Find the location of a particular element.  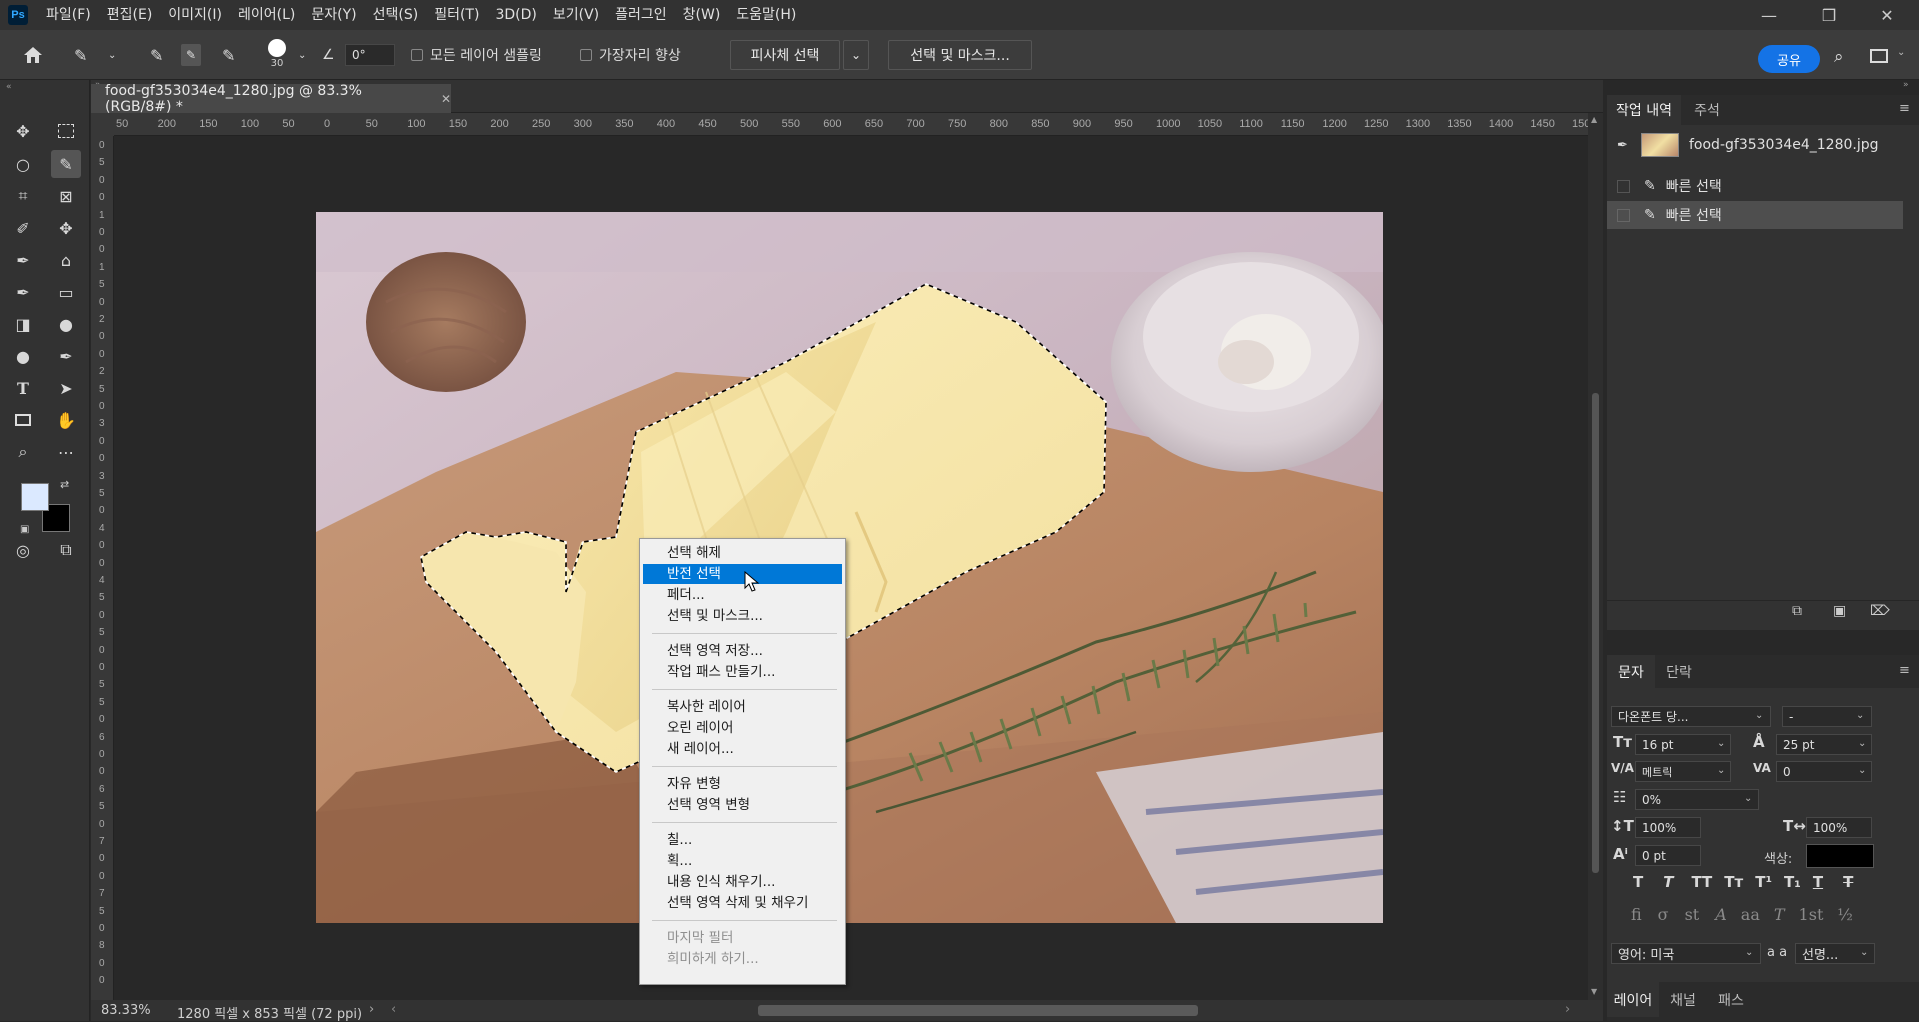

move-tool-icon: ✥ is located at coordinates (23, 131).